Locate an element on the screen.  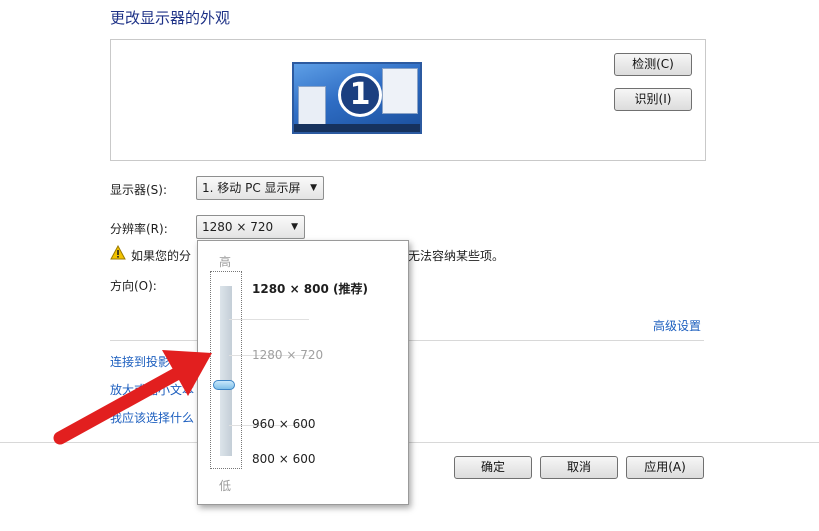
monitor-icon: 1 is located at coordinates (357, 98).